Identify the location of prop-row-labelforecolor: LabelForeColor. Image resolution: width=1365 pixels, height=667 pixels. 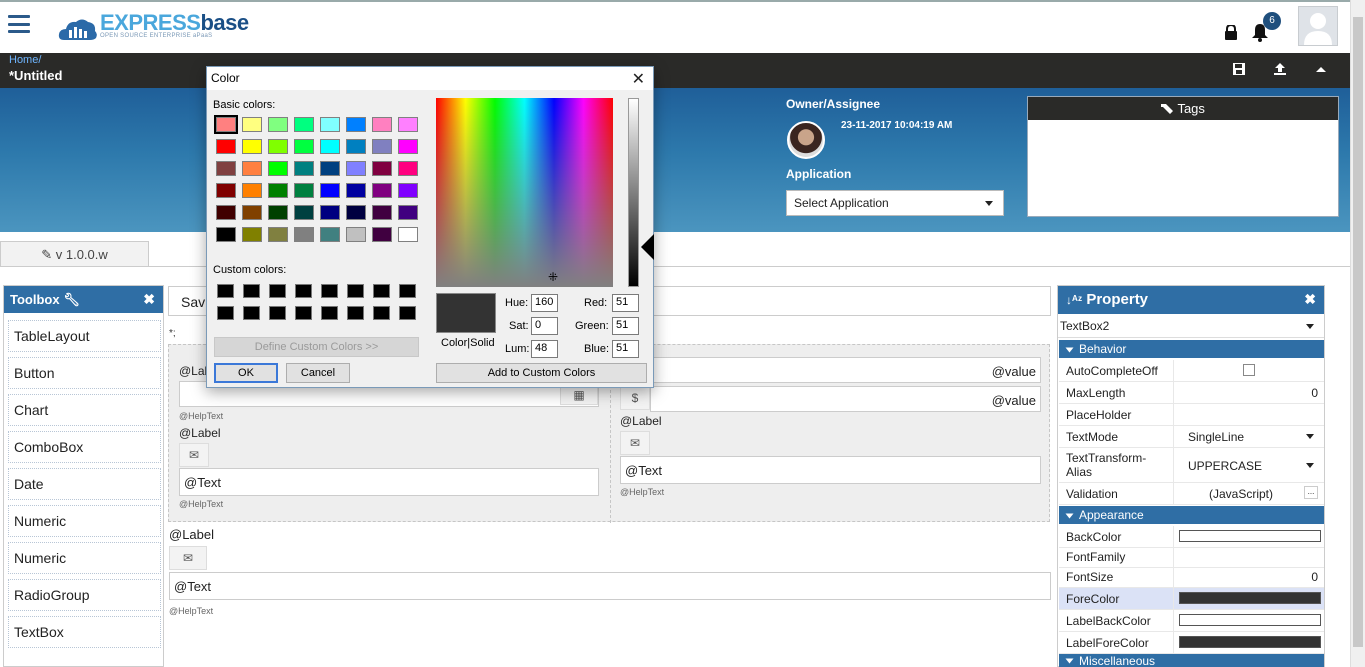
(1191, 643).